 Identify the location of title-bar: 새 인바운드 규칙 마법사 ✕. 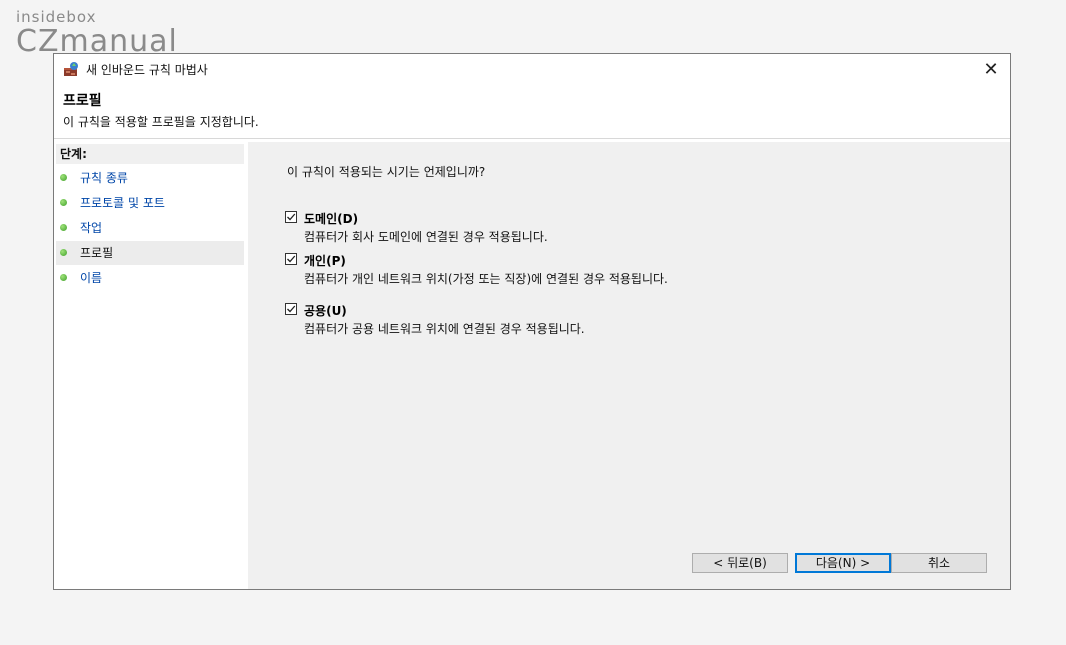
(532, 69).